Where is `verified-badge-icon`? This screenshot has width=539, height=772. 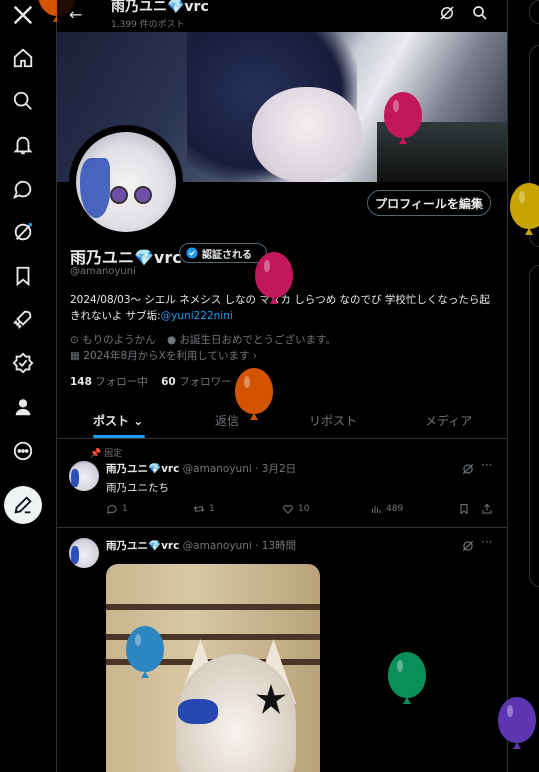 verified-badge-icon is located at coordinates (192, 253).